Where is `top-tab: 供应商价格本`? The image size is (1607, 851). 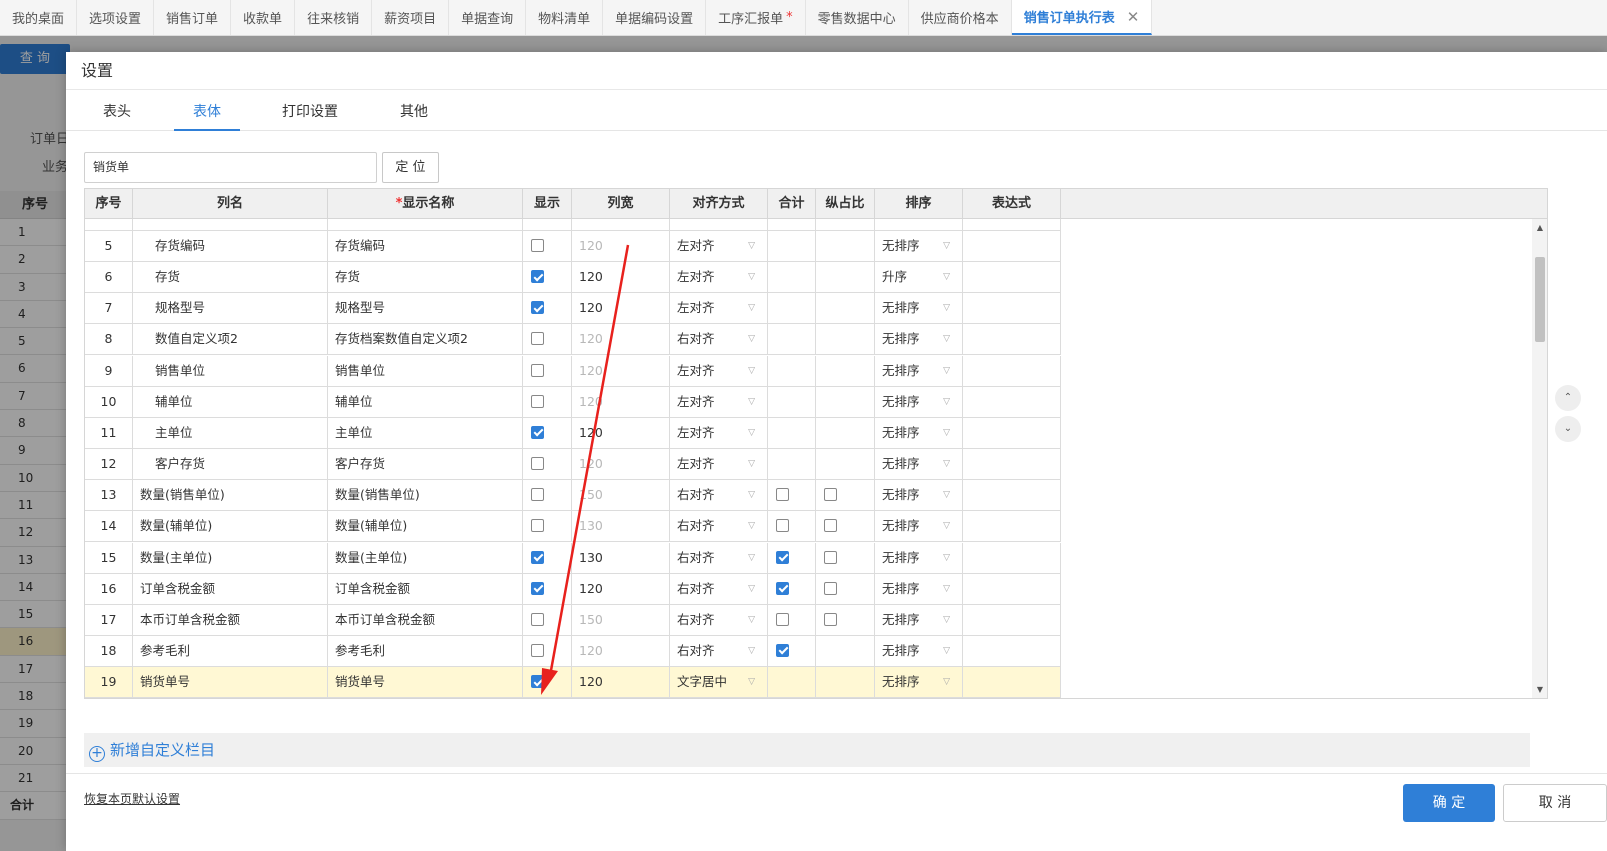
top-tab: 供应商价格本 is located at coordinates (960, 17).